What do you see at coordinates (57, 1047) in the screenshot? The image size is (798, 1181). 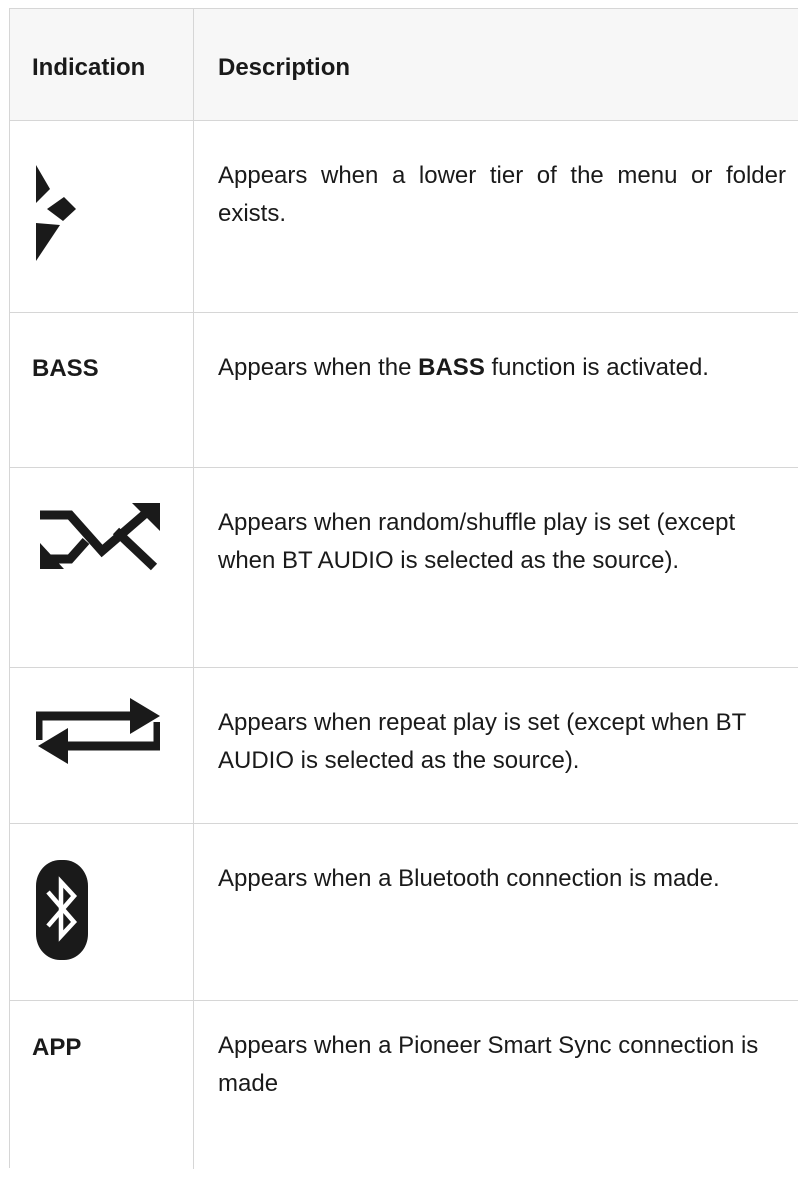 I see `app-indicator: APP` at bounding box center [57, 1047].